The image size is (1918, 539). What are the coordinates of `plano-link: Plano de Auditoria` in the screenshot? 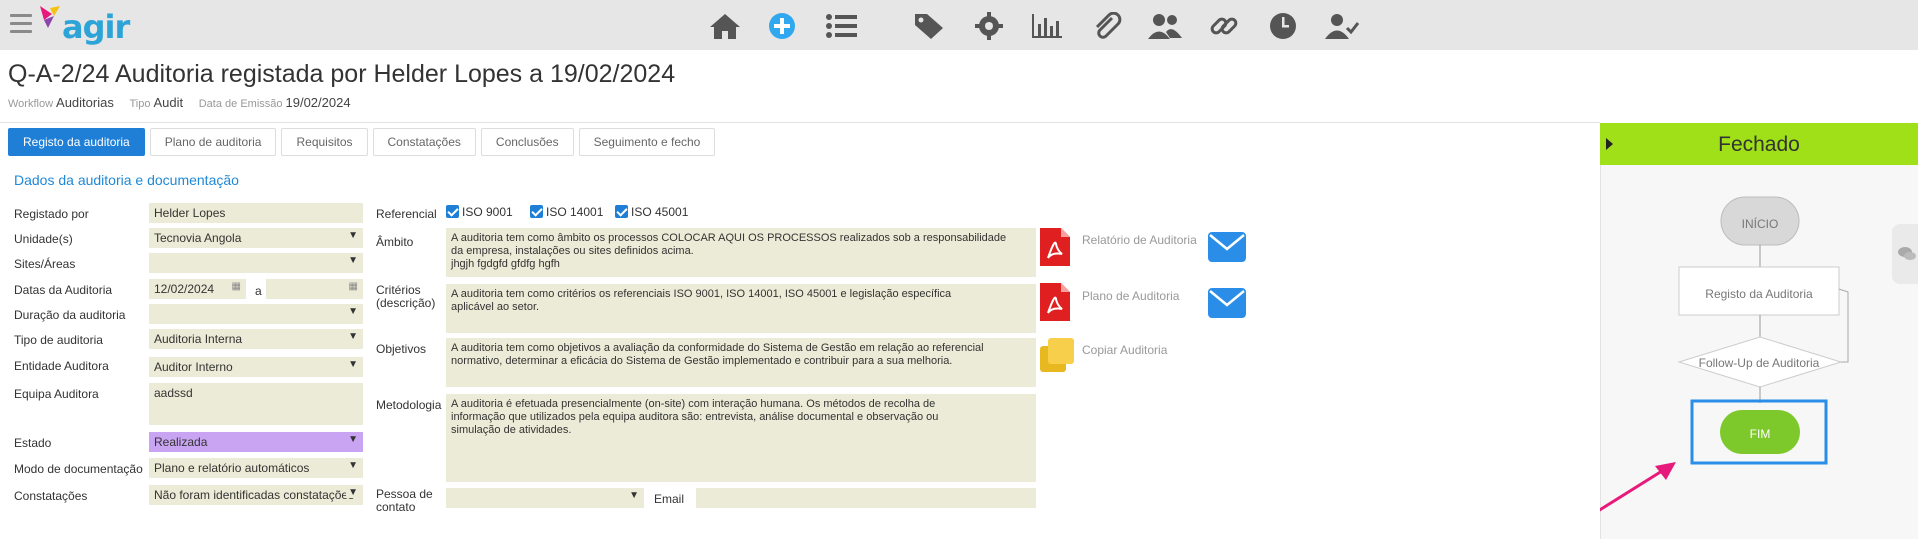 It's located at (1130, 296).